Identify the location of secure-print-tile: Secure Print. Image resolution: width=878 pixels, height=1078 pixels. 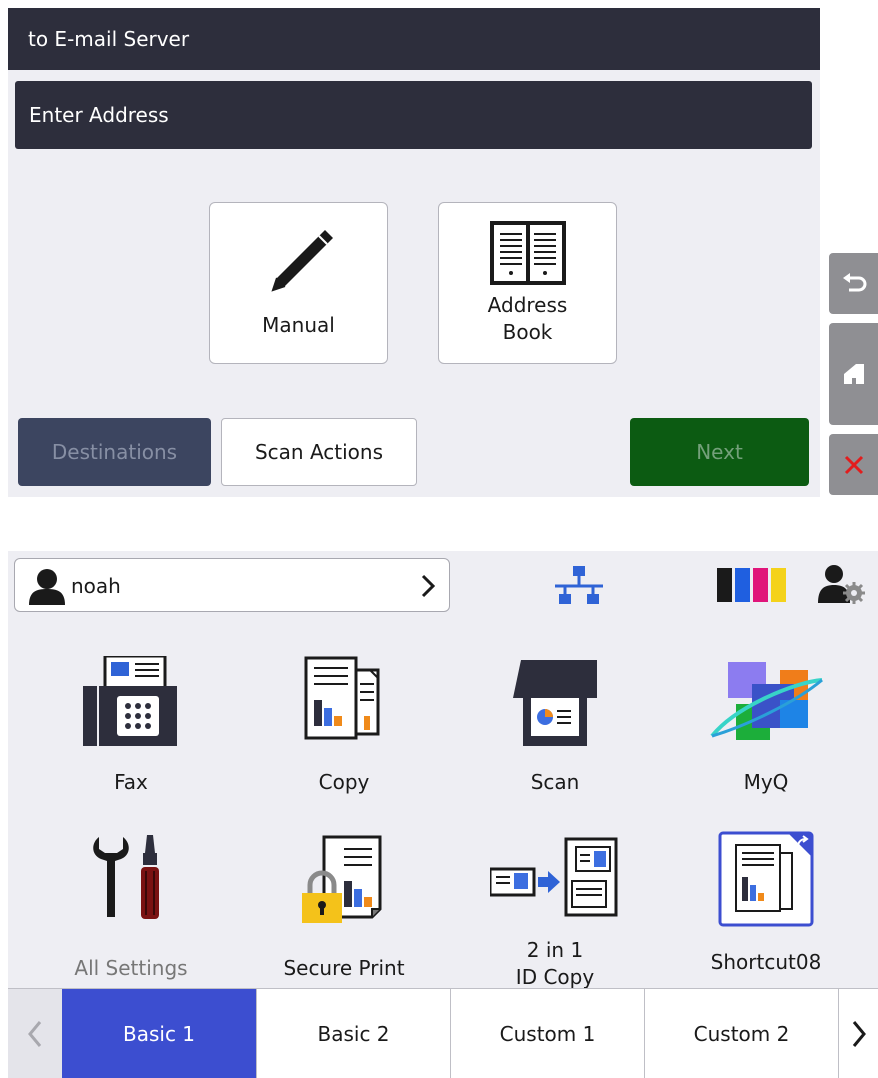
(344, 911).